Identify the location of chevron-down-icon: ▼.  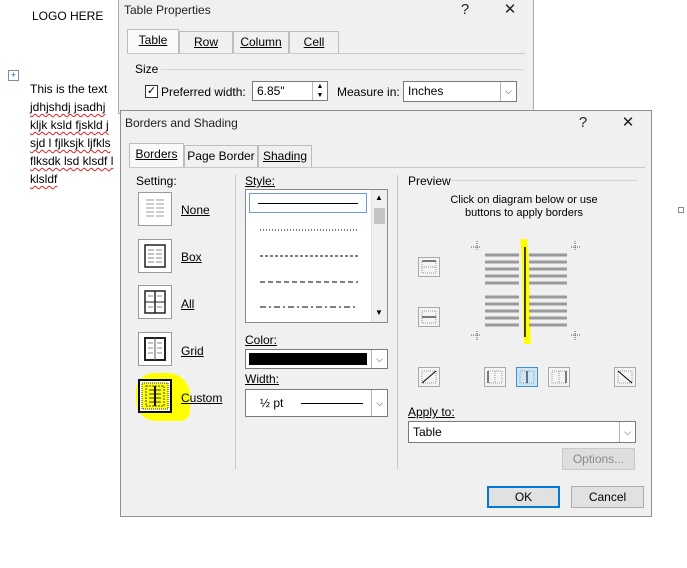
(379, 312).